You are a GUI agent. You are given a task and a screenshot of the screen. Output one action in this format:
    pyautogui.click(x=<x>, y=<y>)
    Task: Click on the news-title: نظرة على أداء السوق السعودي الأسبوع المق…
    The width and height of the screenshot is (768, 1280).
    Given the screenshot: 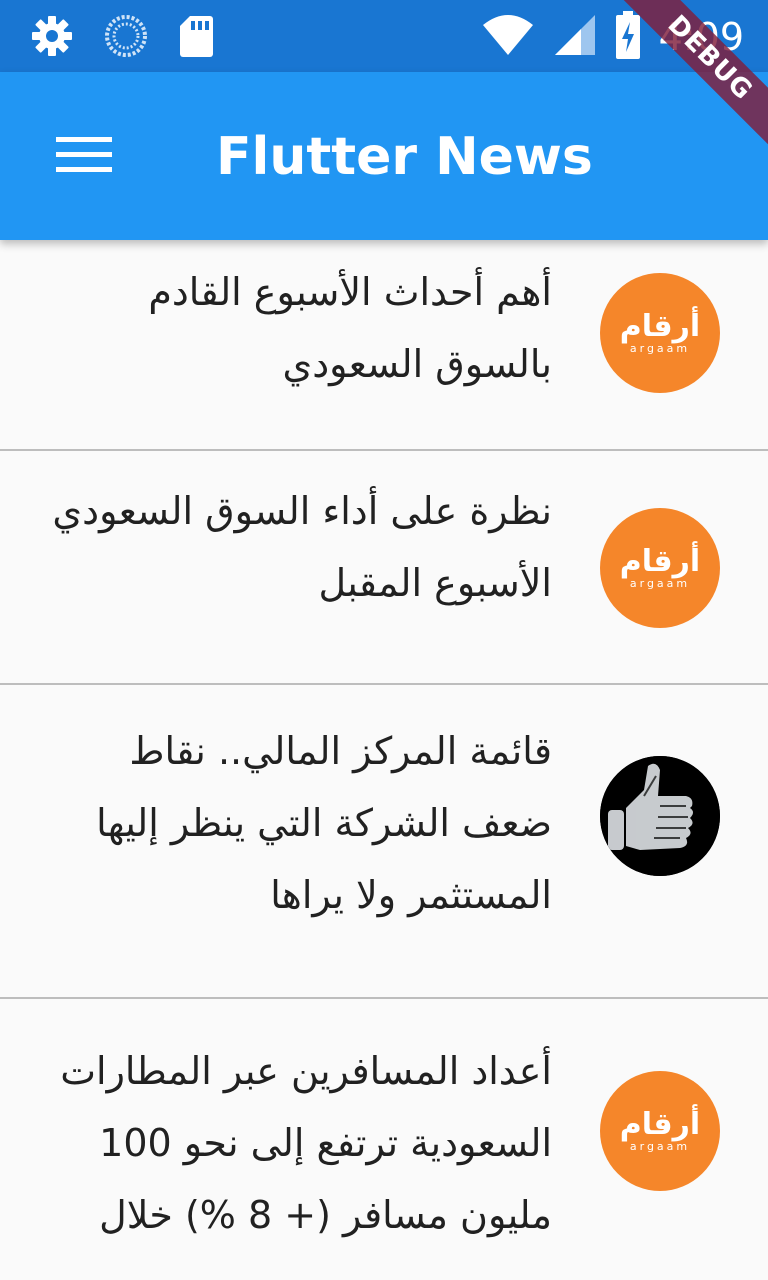 What is the action you would take?
    pyautogui.click(x=302, y=547)
    